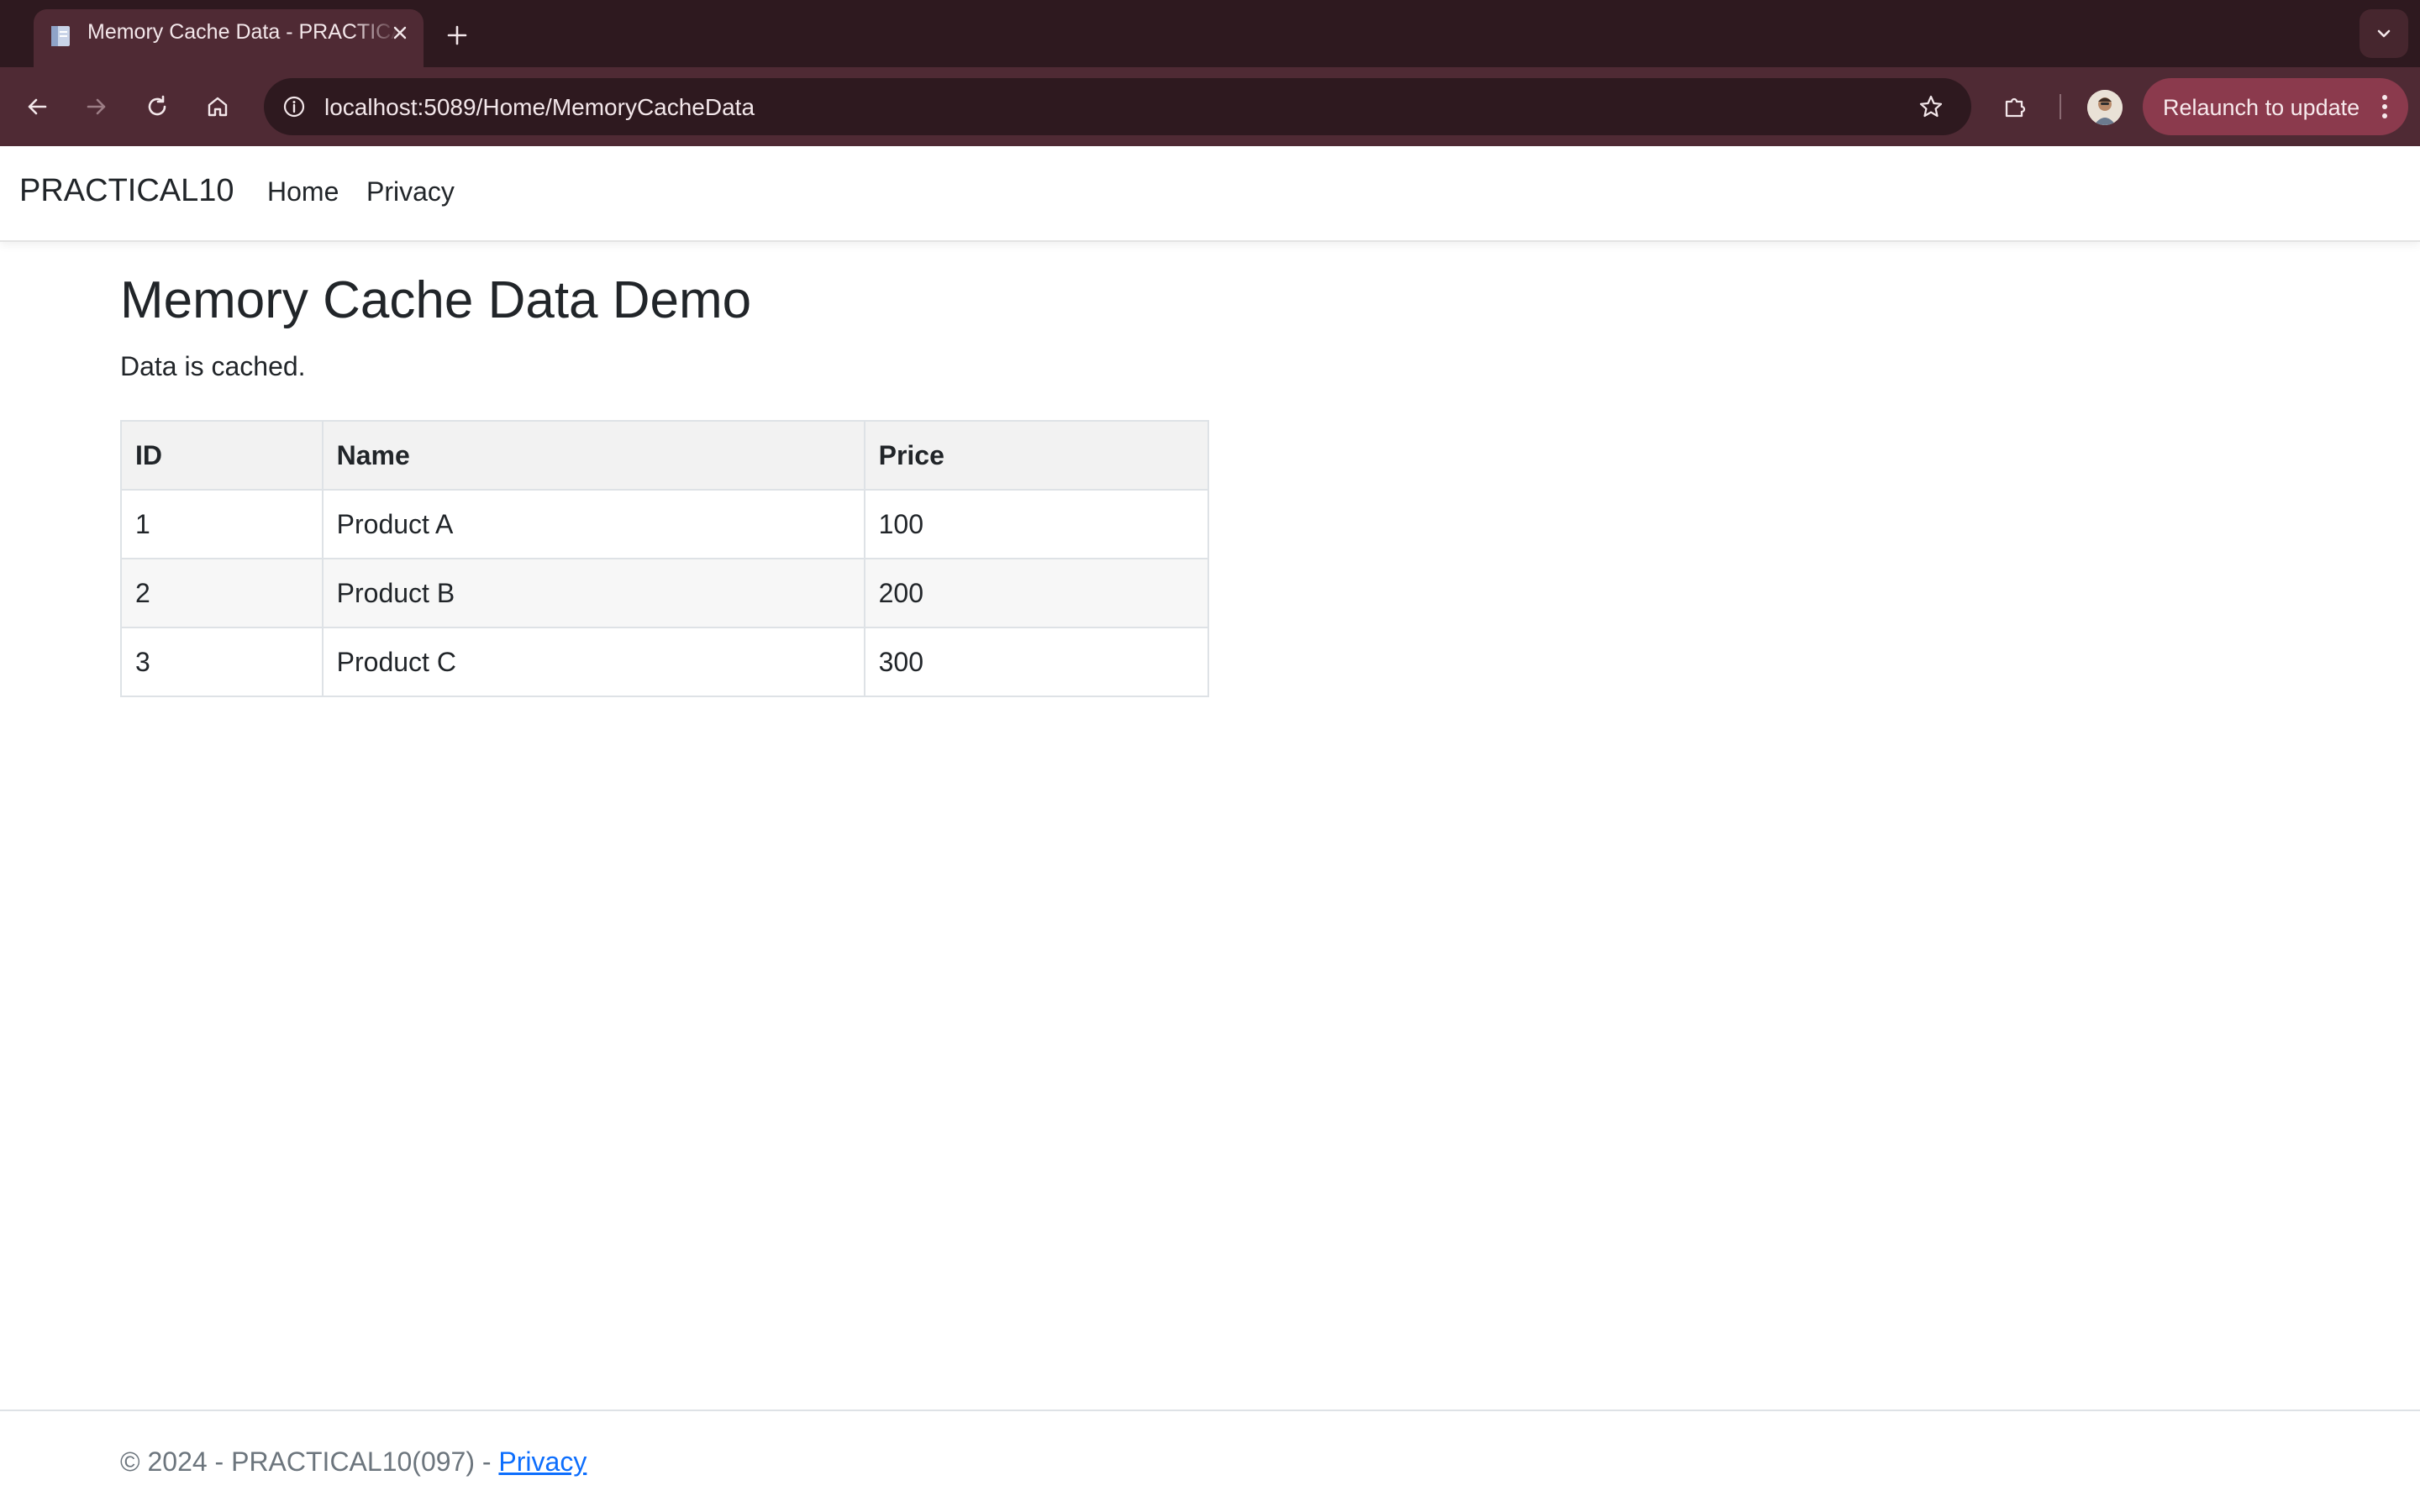 This screenshot has height=1512, width=2420. I want to click on relaunch-button: Relaunch to update, so click(2275, 106).